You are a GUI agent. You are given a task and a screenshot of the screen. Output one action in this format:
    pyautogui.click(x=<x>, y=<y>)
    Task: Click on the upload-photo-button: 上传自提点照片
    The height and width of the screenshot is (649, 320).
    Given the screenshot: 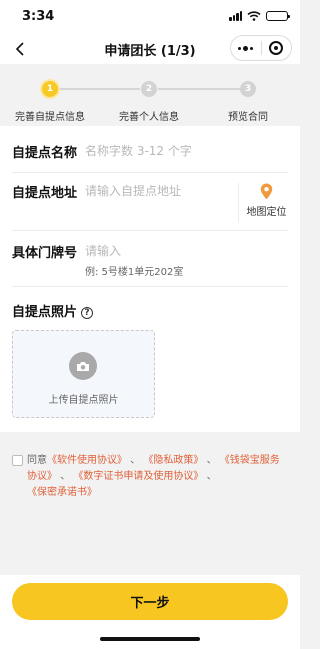 What is the action you would take?
    pyautogui.click(x=83, y=374)
    